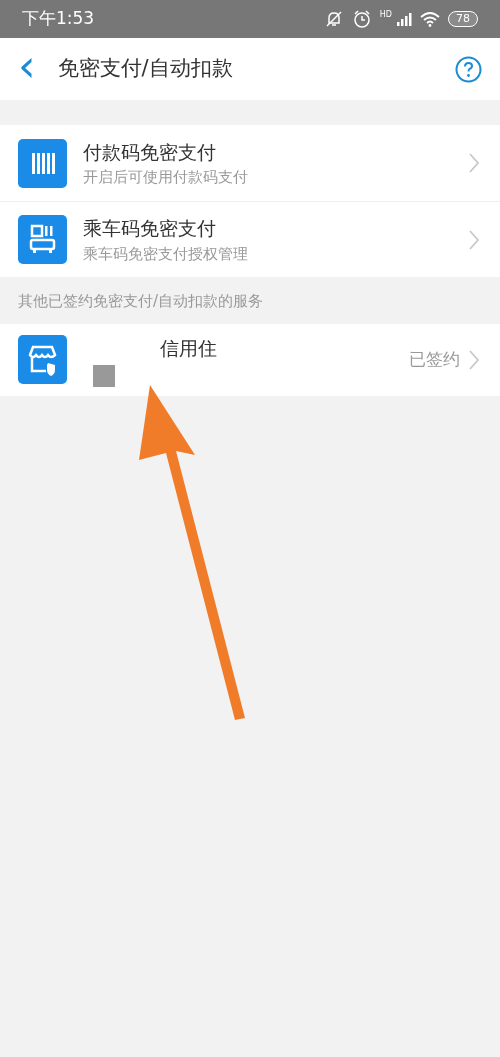 The image size is (500, 1057). I want to click on page-title: 免密支付/自动扣款, so click(145, 69).